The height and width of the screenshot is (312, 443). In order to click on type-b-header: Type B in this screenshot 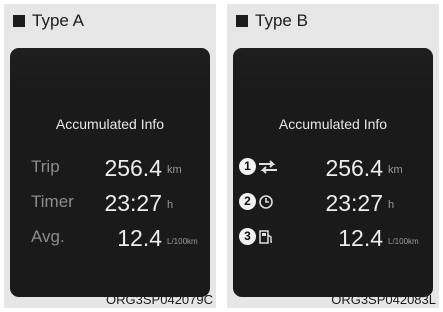, I will do `click(272, 21)`.